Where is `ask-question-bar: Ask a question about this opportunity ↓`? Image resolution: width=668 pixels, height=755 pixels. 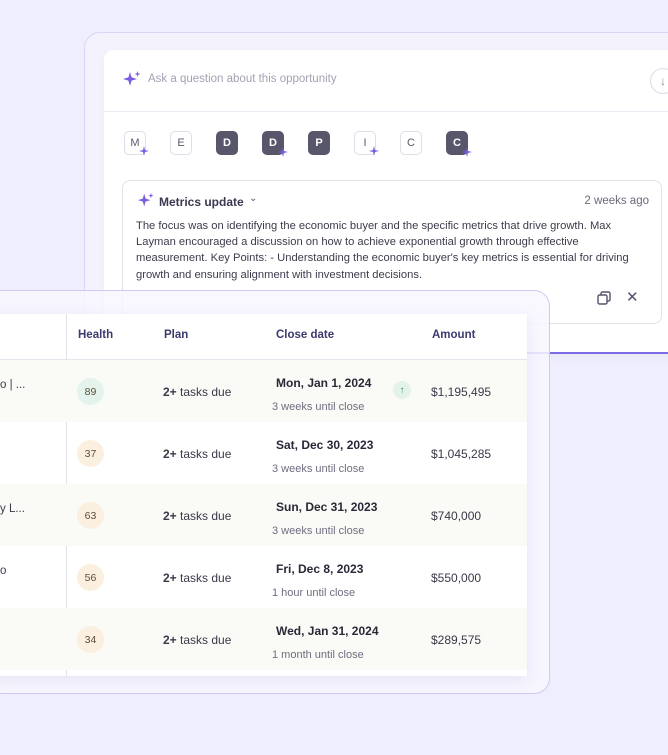 ask-question-bar: Ask a question about this opportunity ↓ is located at coordinates (386, 81).